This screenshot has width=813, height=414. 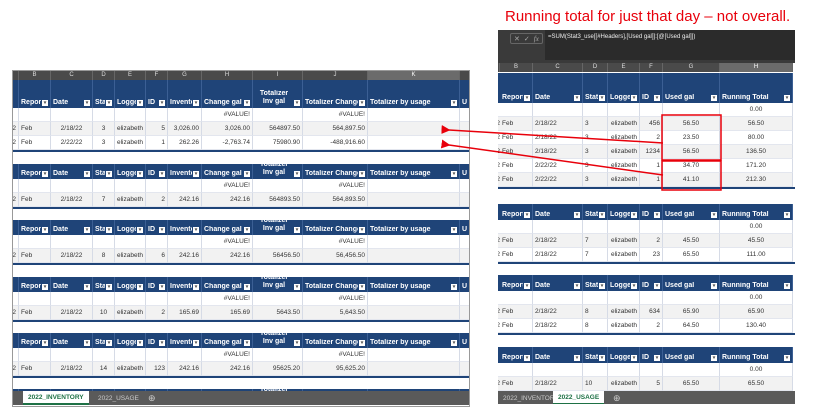 I want to click on highlight-box-day2, so click(x=691, y=175).